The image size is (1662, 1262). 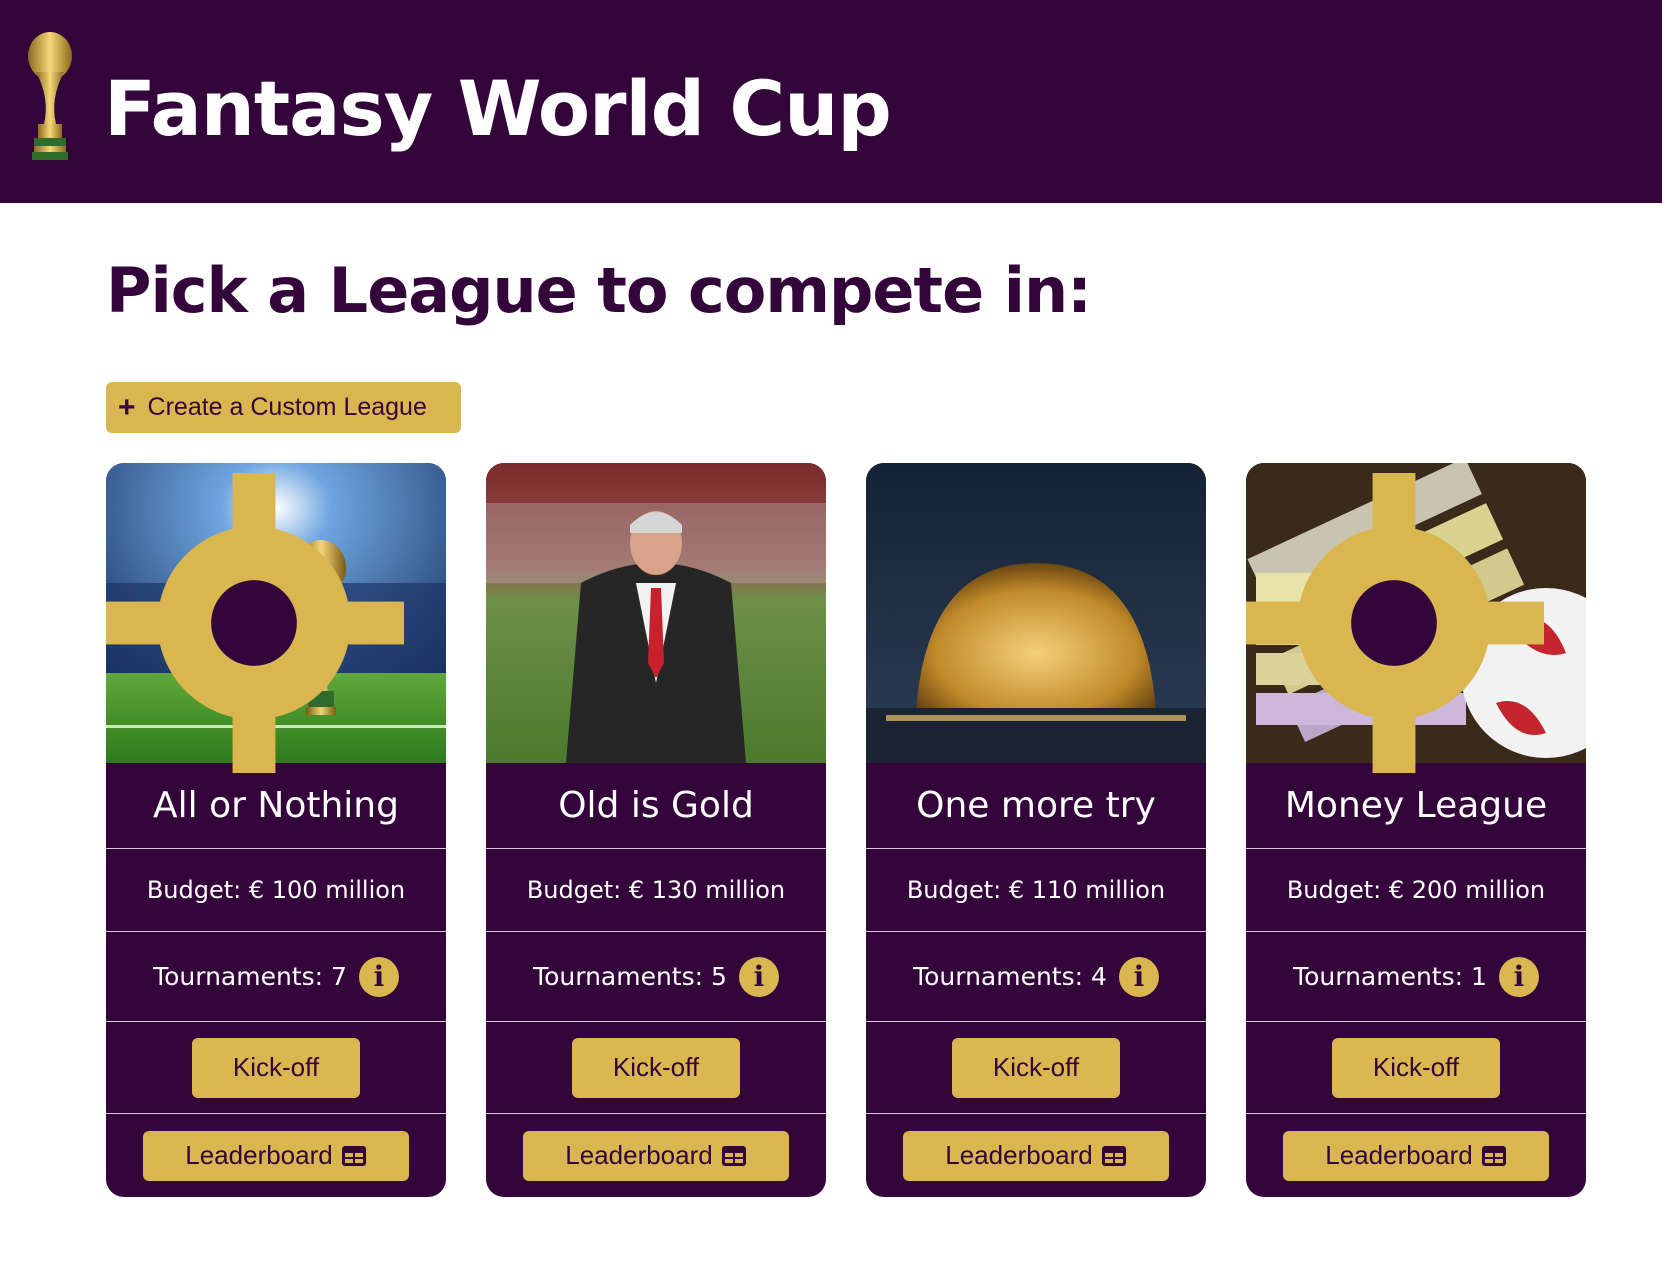 I want to click on league-tournaments: Tournaments: 5 i, so click(x=656, y=976).